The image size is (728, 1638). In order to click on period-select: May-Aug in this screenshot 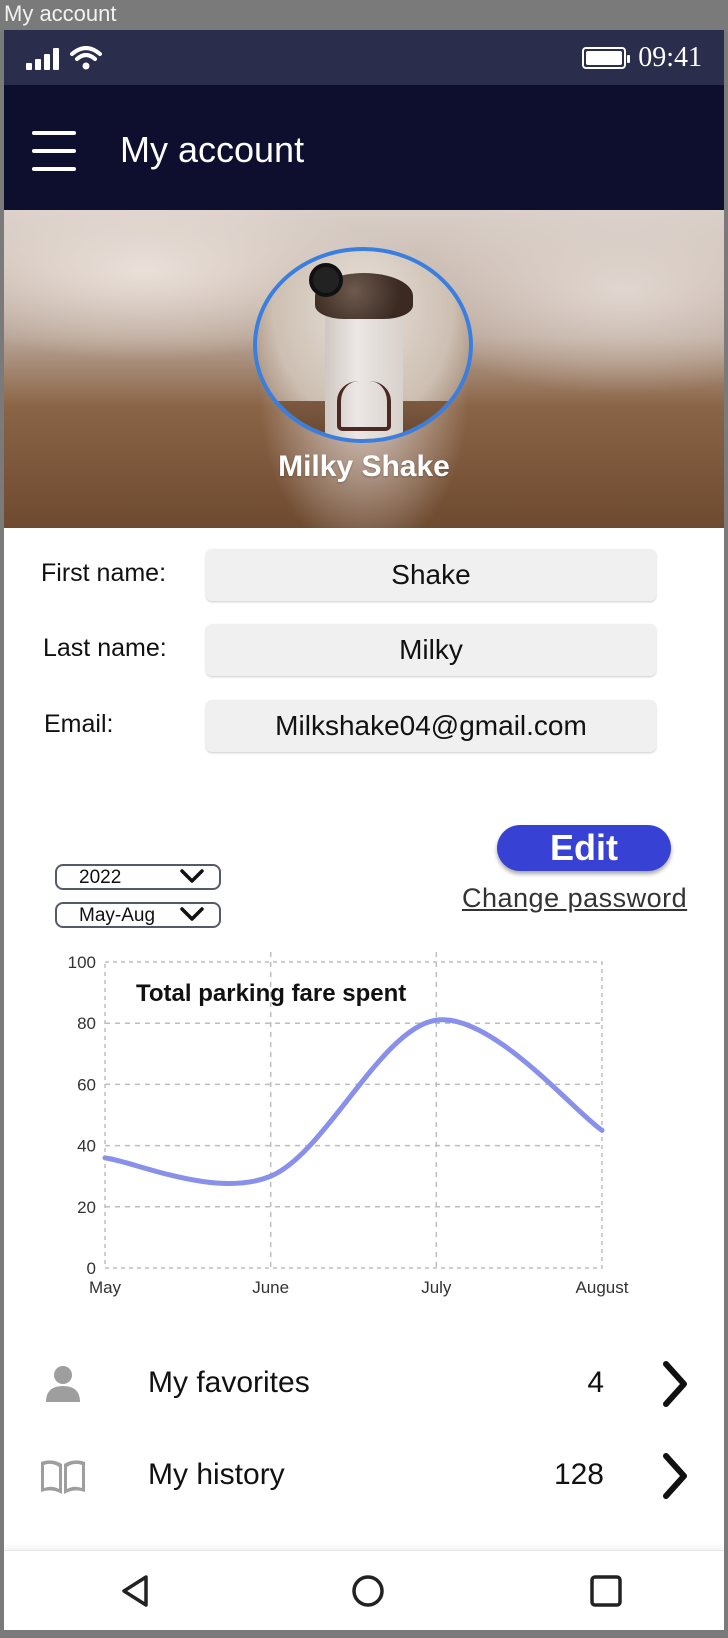, I will do `click(138, 915)`.